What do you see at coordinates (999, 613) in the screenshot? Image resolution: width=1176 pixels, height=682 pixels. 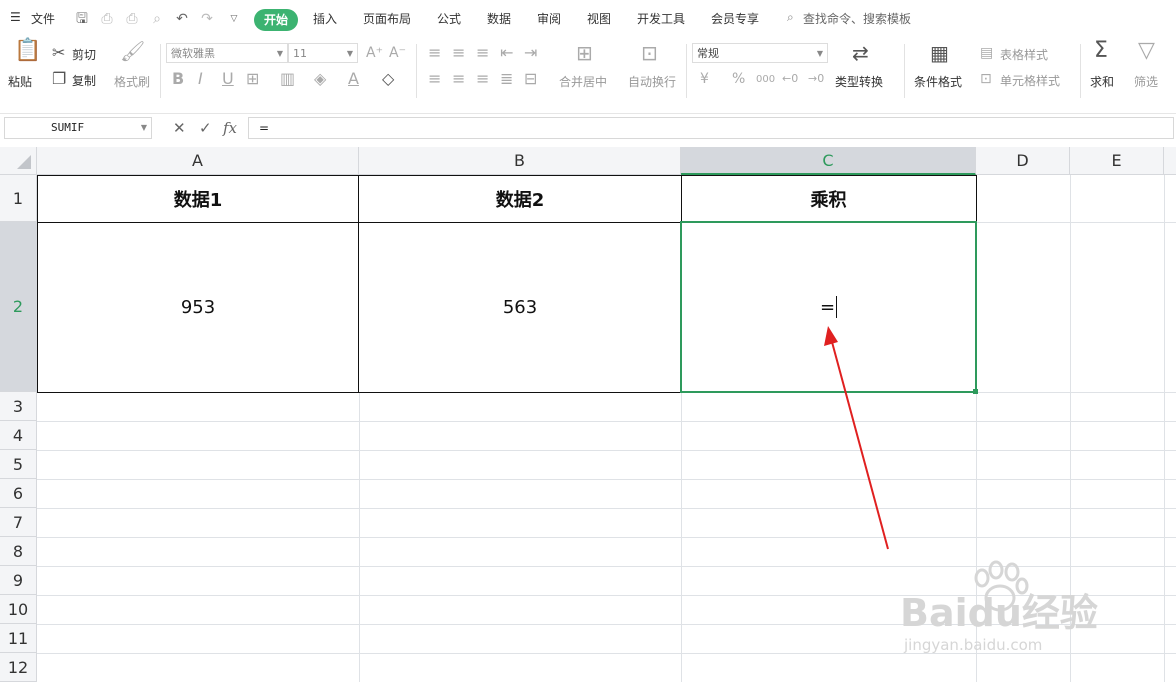 I see `watermark-brand: Baidu经验` at bounding box center [999, 613].